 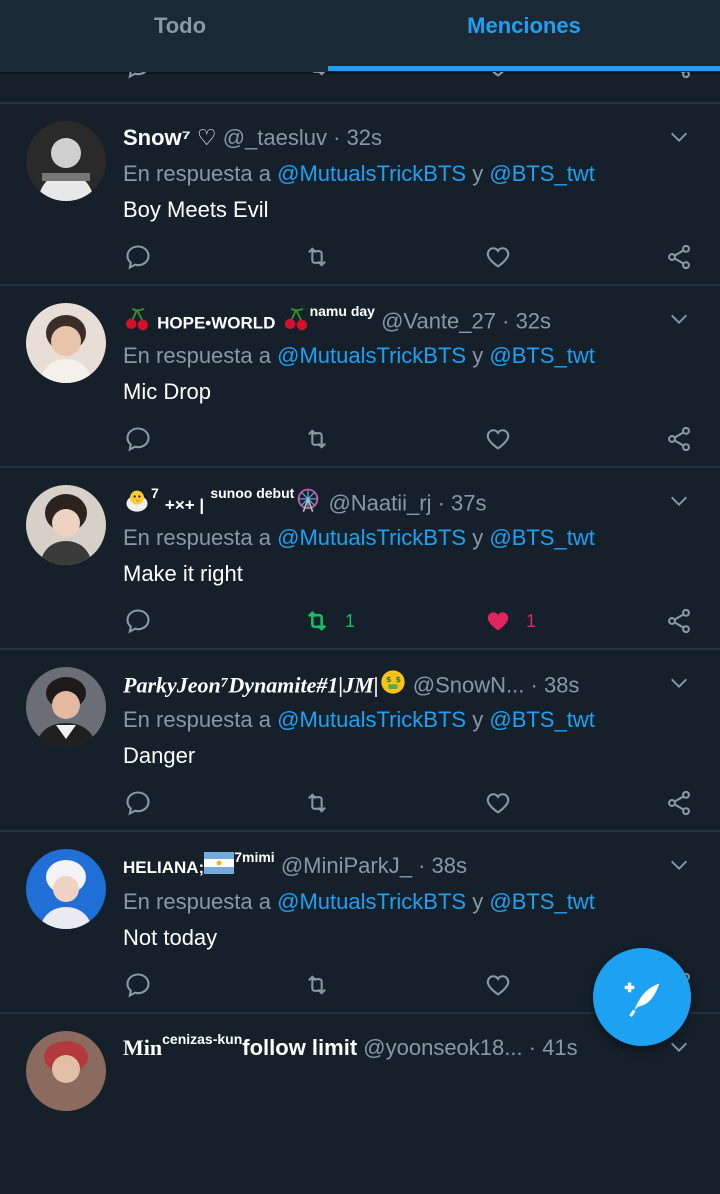 What do you see at coordinates (170, 937) in the screenshot?
I see `tweet-text: Not today` at bounding box center [170, 937].